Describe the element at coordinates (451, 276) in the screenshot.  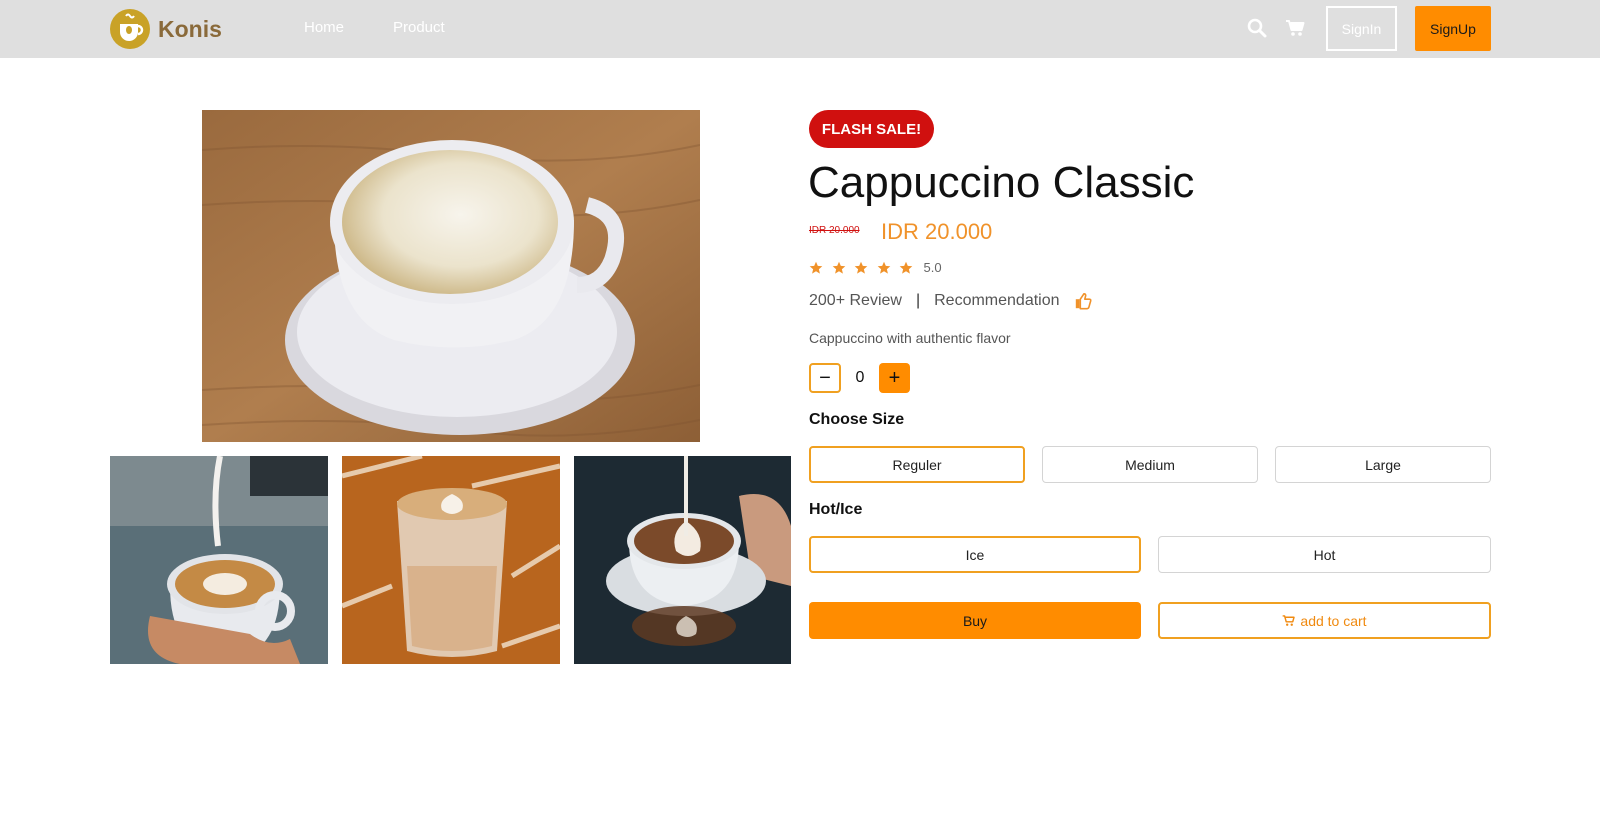
I see `main-product-image` at that location.